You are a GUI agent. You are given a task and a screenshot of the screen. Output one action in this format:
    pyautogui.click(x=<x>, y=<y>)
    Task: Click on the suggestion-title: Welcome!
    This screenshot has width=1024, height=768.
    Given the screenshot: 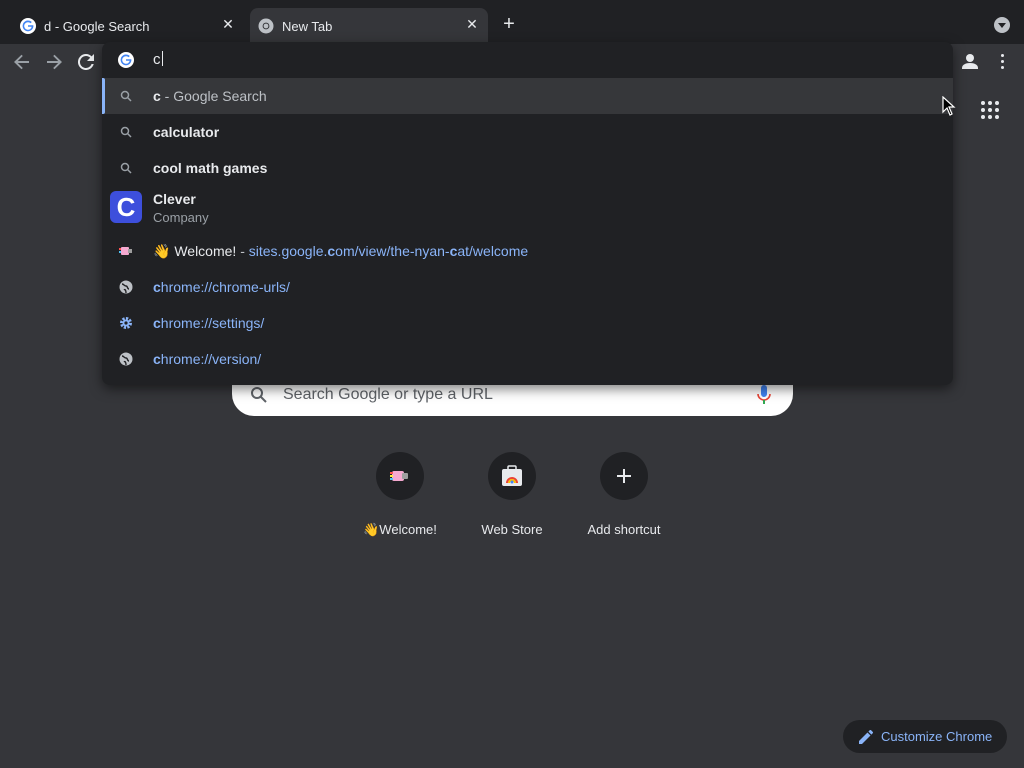 What is the action you would take?
    pyautogui.click(x=203, y=251)
    